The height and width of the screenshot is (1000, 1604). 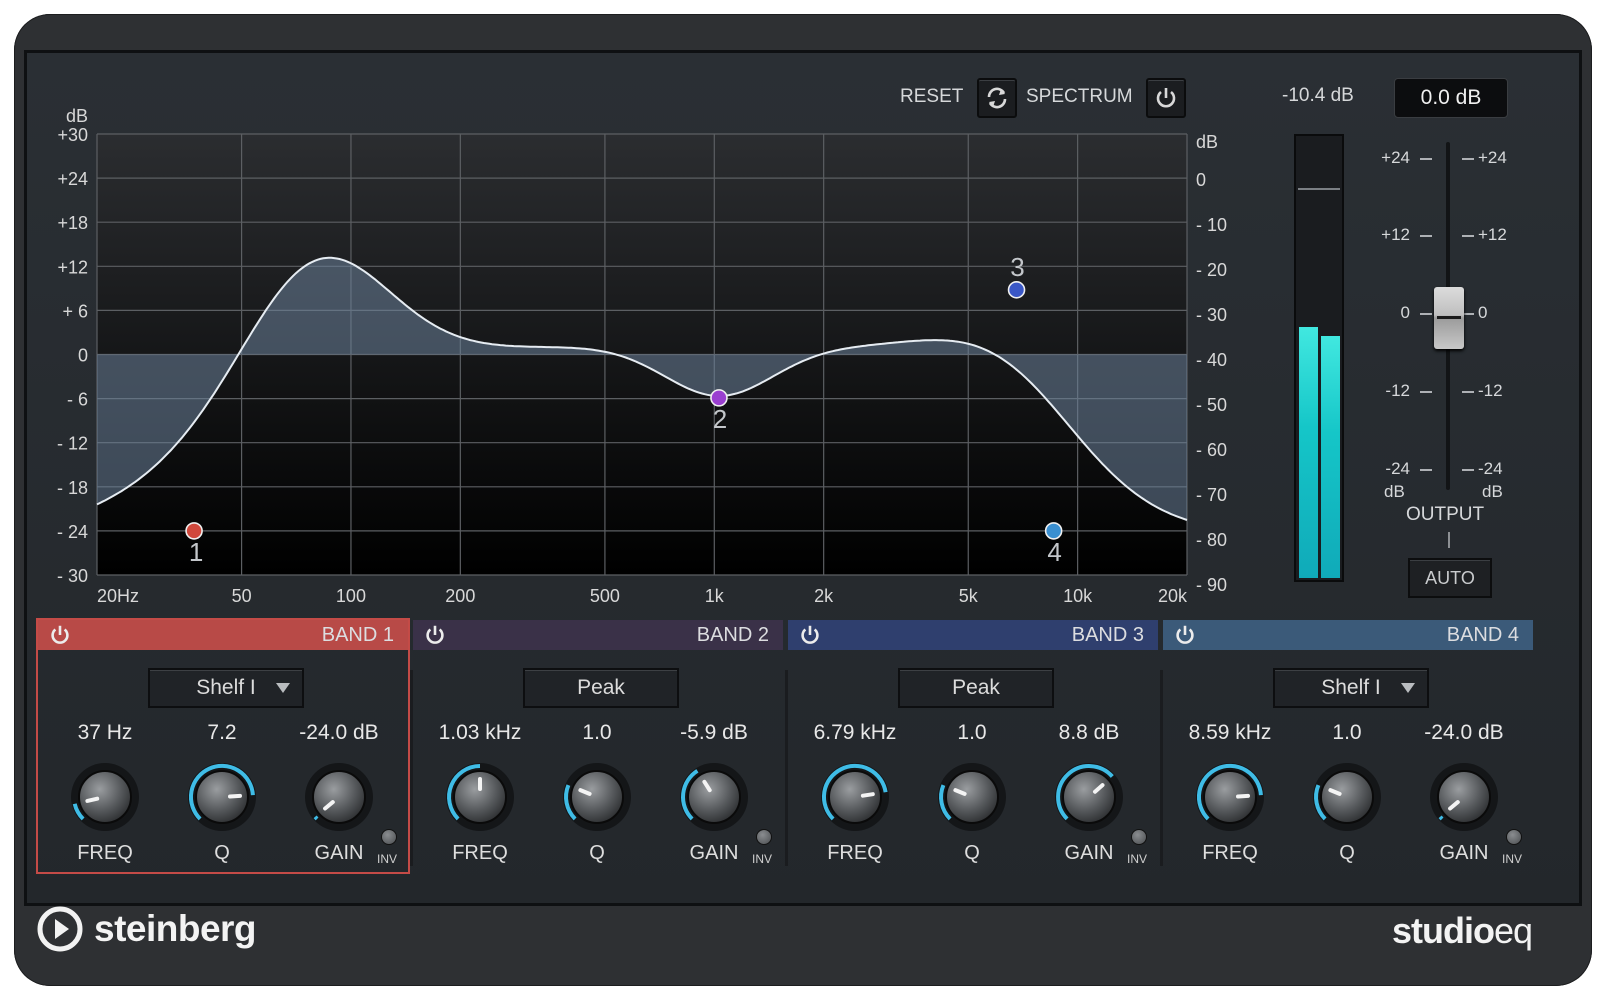 What do you see at coordinates (1230, 733) in the screenshot?
I see `freq-value: 8.59 kHz` at bounding box center [1230, 733].